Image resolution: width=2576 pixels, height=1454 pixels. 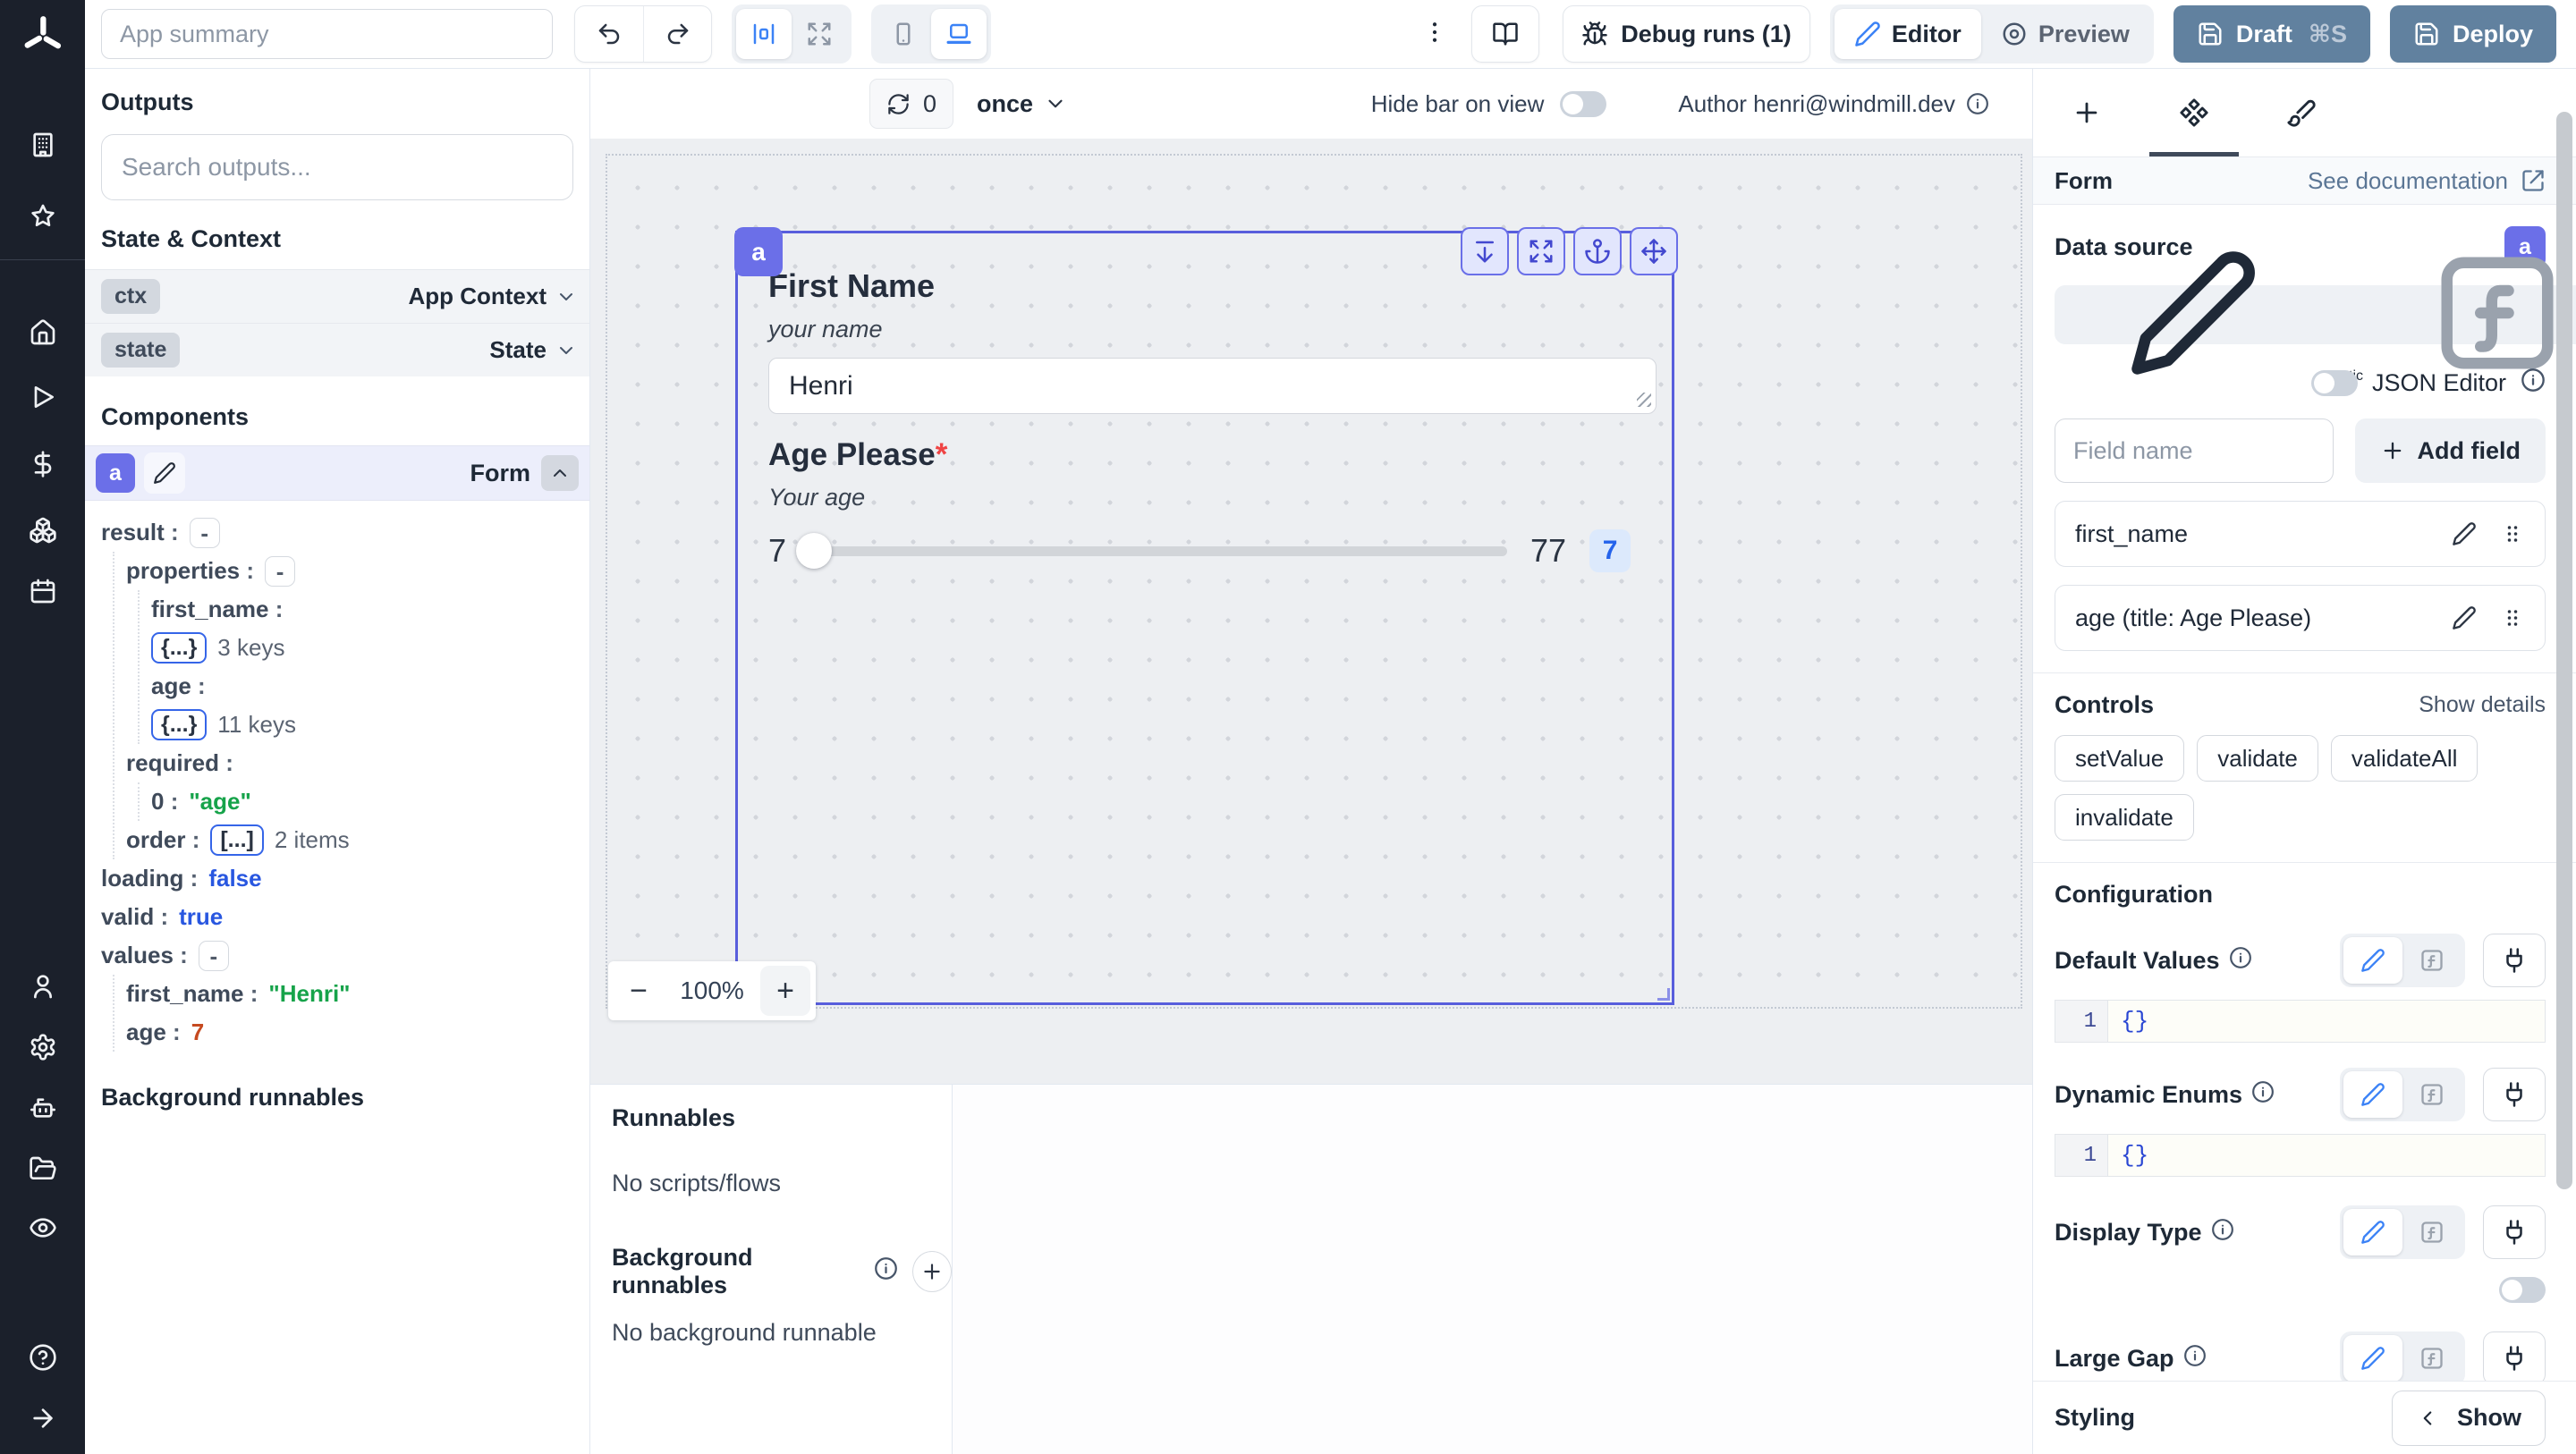 What do you see at coordinates (1541, 251) in the screenshot?
I see `fullscreen-button` at bounding box center [1541, 251].